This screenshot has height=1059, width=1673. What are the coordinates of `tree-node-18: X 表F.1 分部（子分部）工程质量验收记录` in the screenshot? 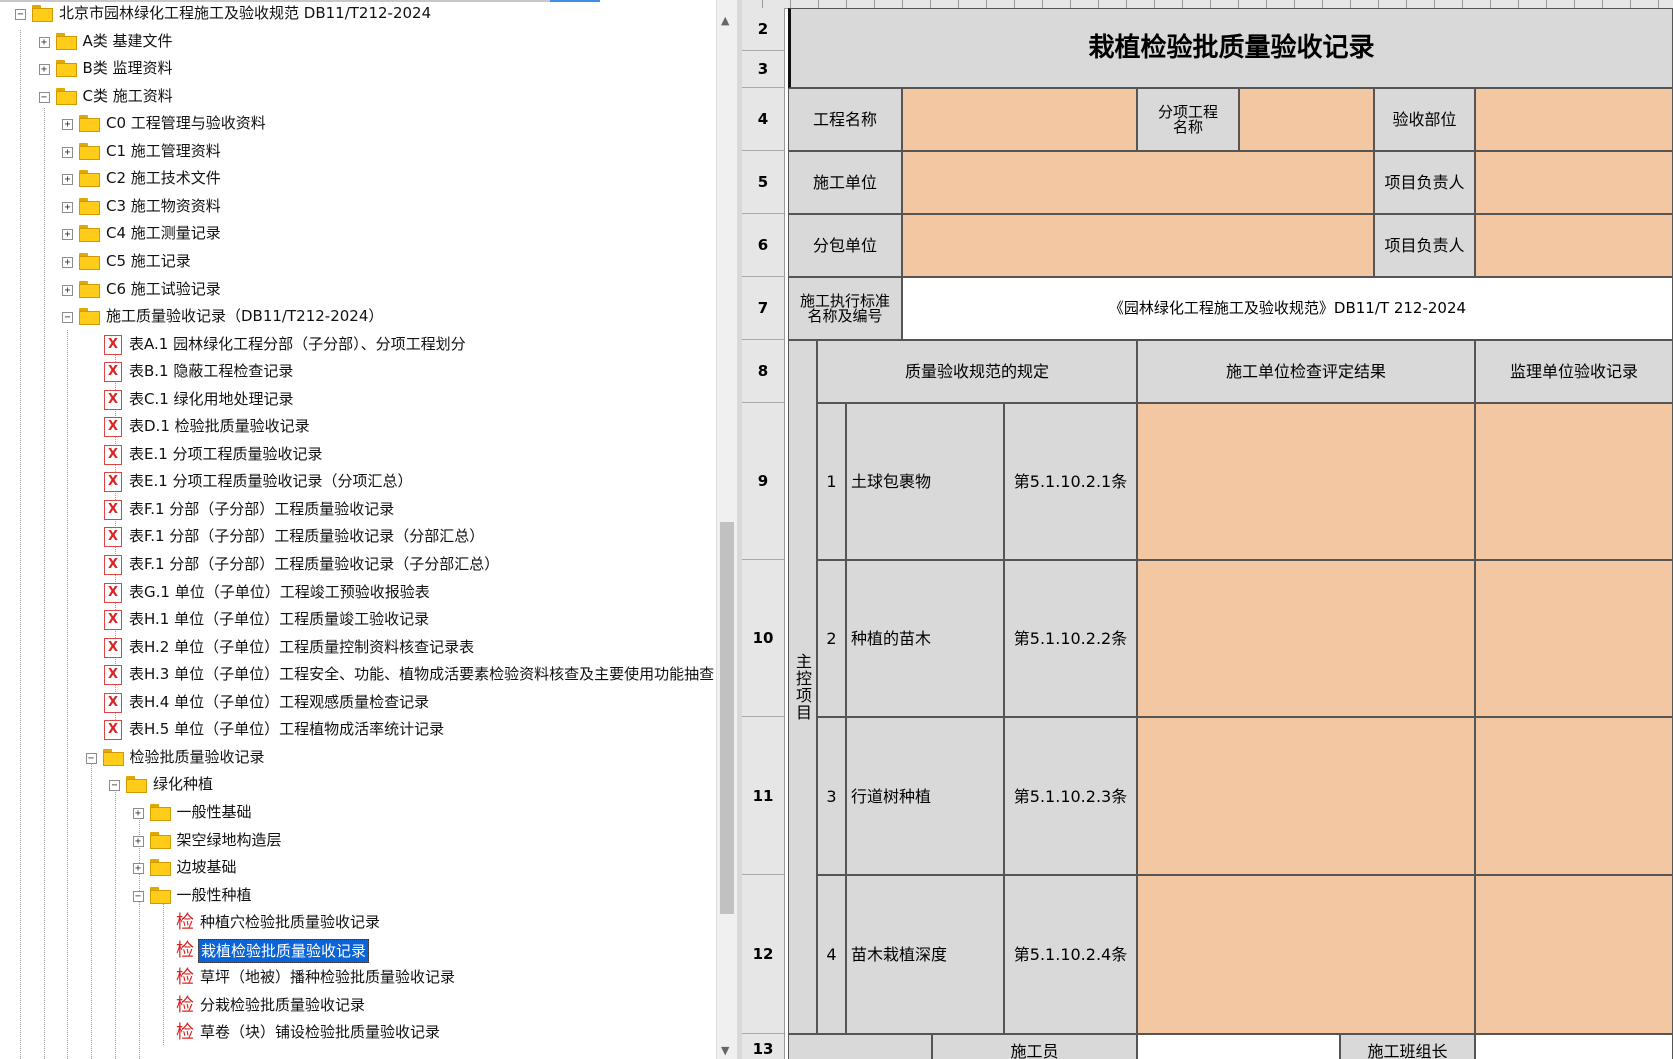 It's located at (357, 509).